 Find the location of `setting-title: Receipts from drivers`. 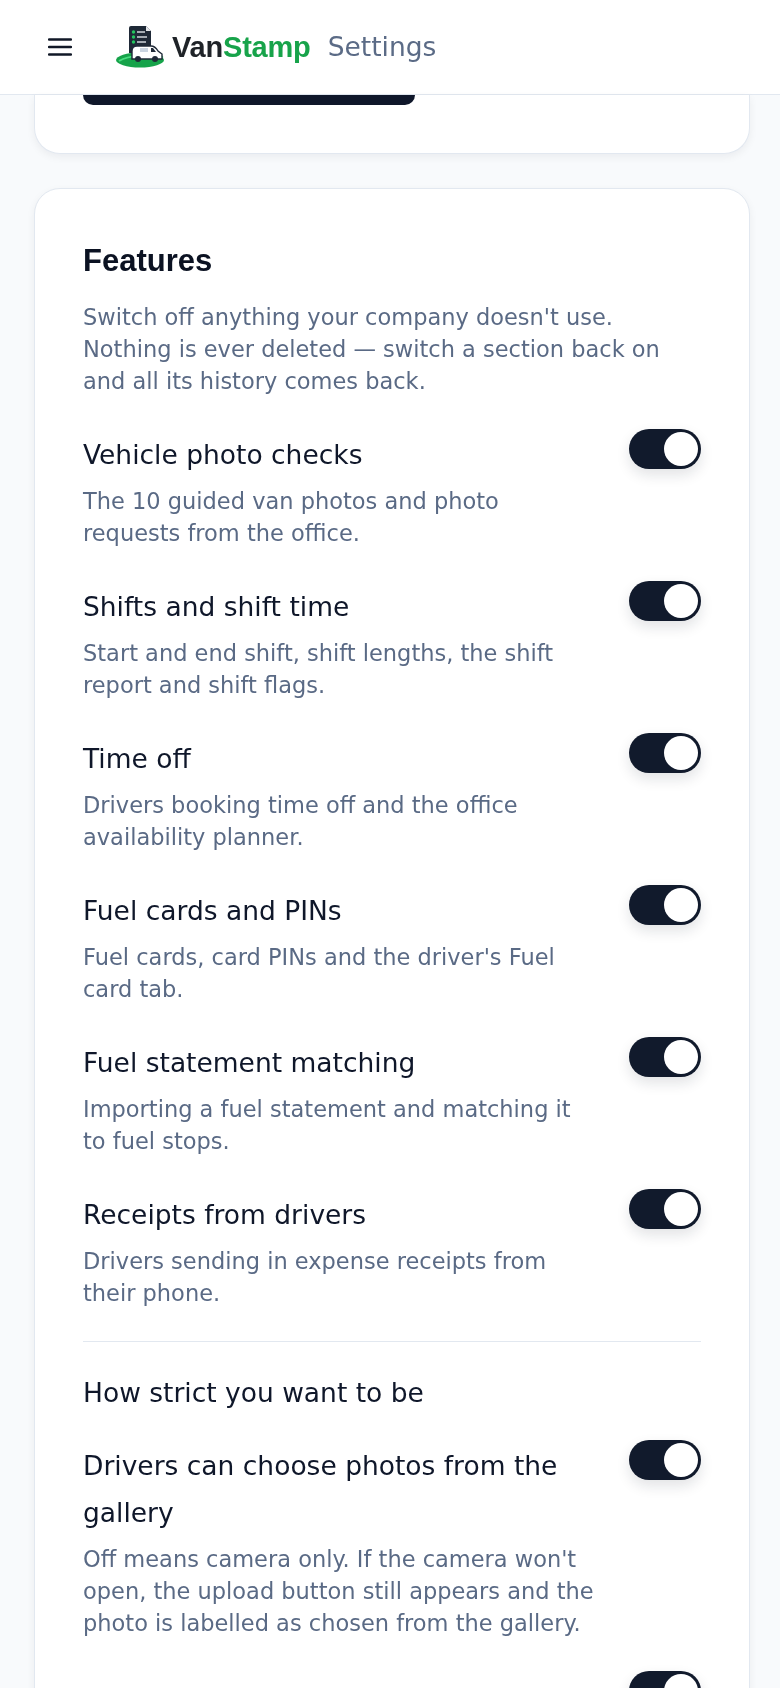

setting-title: Receipts from drivers is located at coordinates (225, 1215).